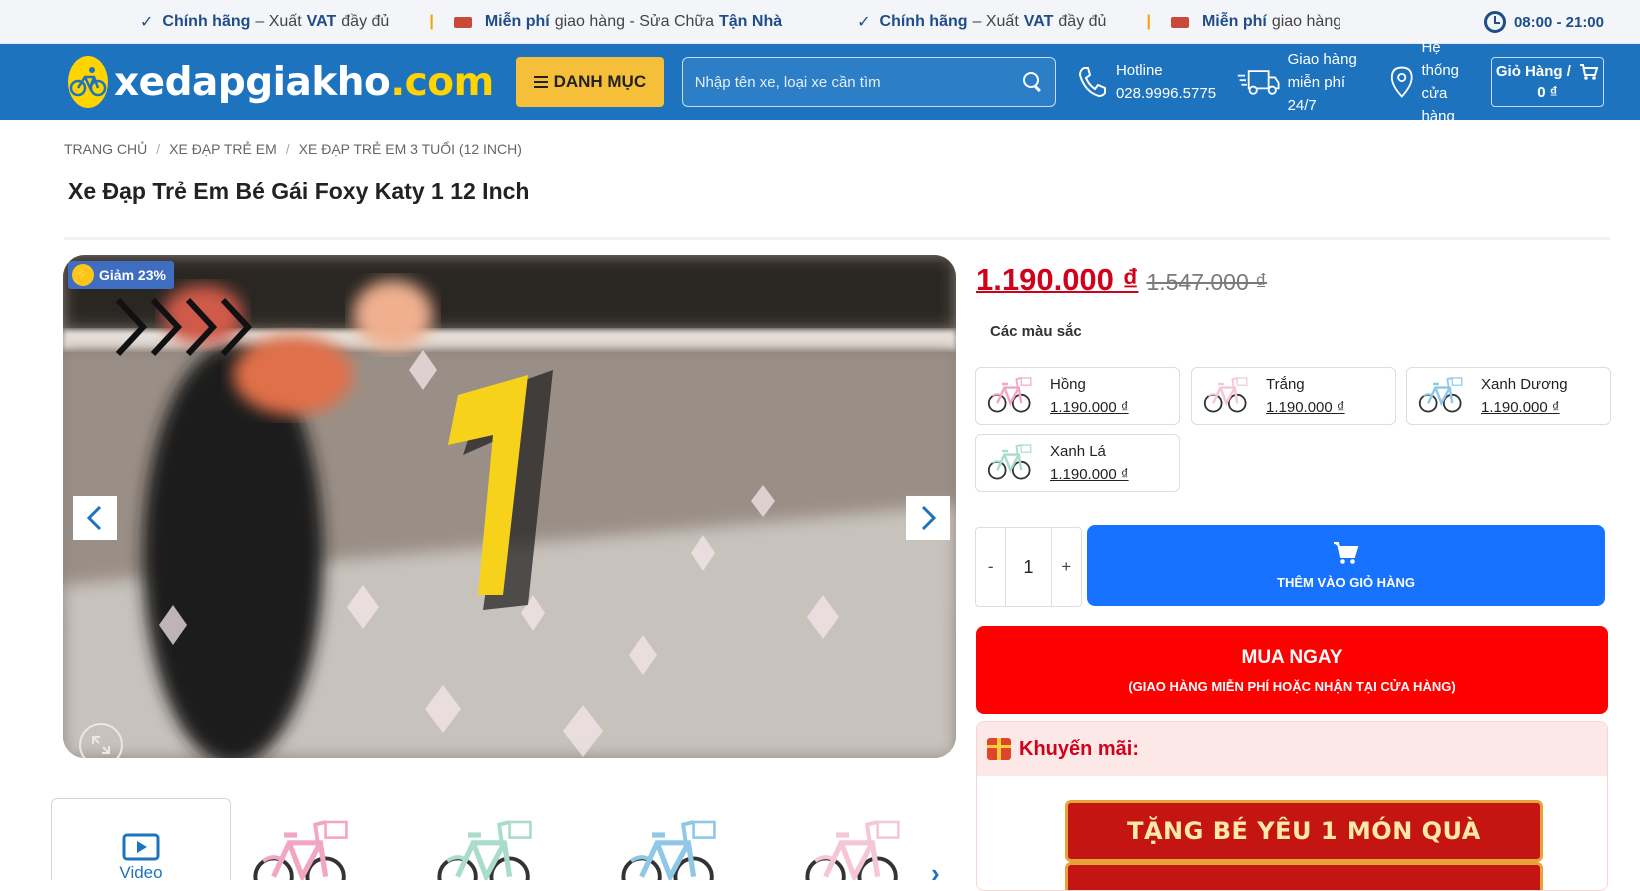  Describe the element at coordinates (88, 82) in the screenshot. I see `bicycle-logo-icon` at that location.